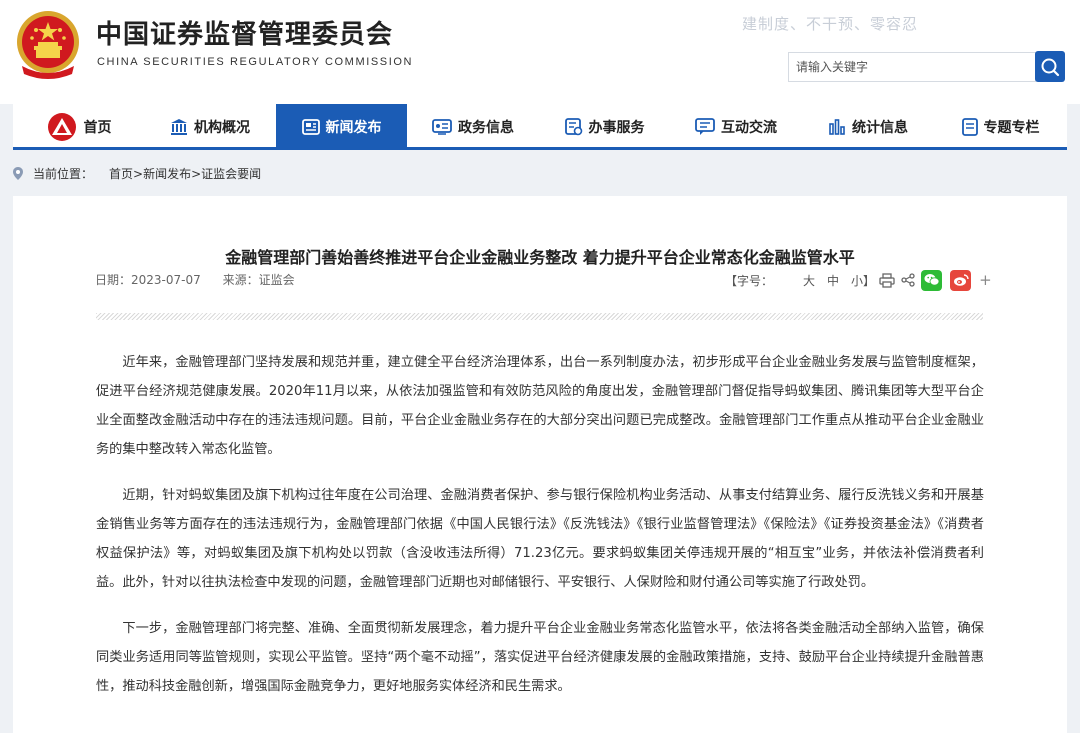 Image resolution: width=1080 pixels, height=733 pixels. Describe the element at coordinates (486, 128) in the screenshot. I see `nav-label-gov-info: 政务信息` at that location.